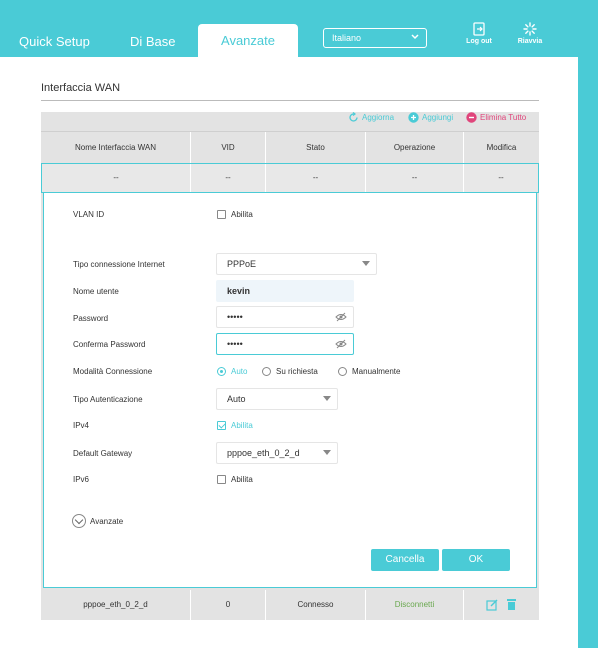 This screenshot has width=598, height=648. I want to click on reboot-button: Riavvia, so click(530, 33).